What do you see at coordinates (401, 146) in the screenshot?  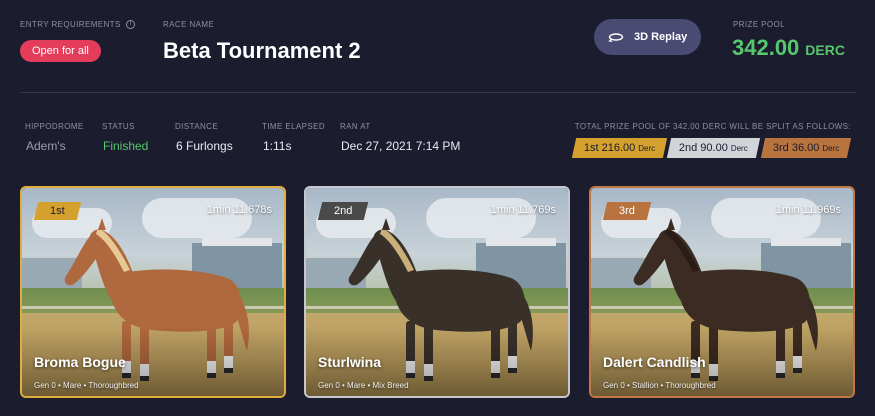 I see `ran-at-value: Dec 27, 2021 7:14 PM` at bounding box center [401, 146].